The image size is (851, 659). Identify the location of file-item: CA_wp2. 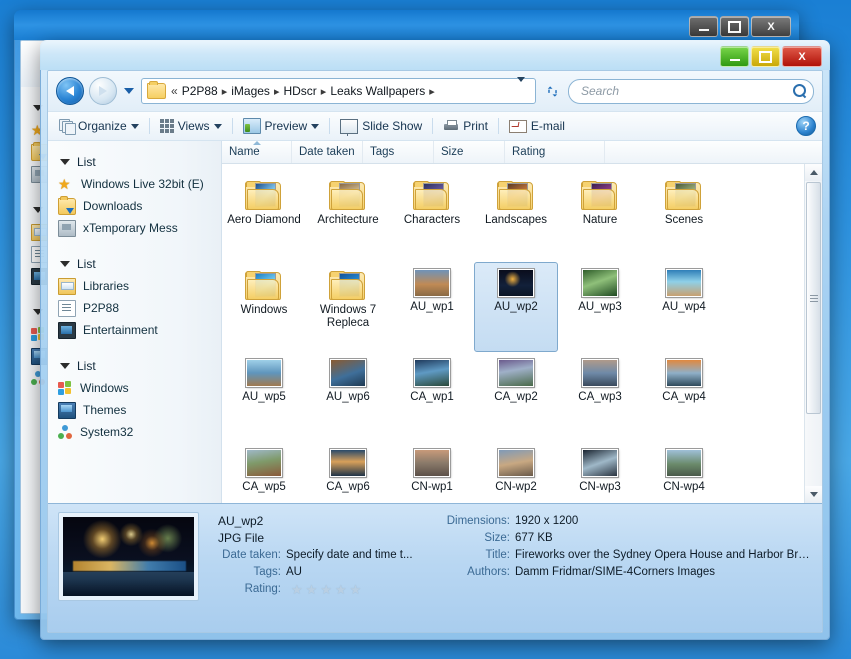
(516, 397).